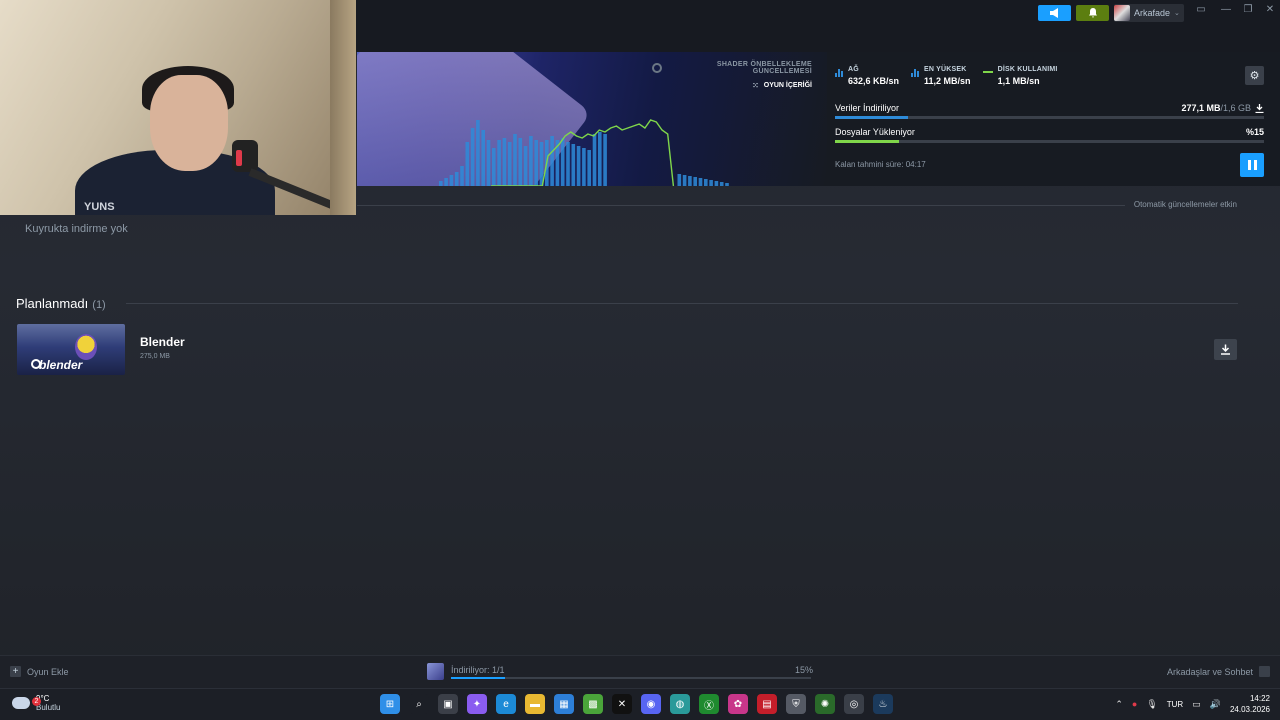 Image resolution: width=1280 pixels, height=720 pixels. Describe the element at coordinates (1218, 671) in the screenshot. I see `friends-chat-button: Arkadaşlar ve Sohbet` at that location.